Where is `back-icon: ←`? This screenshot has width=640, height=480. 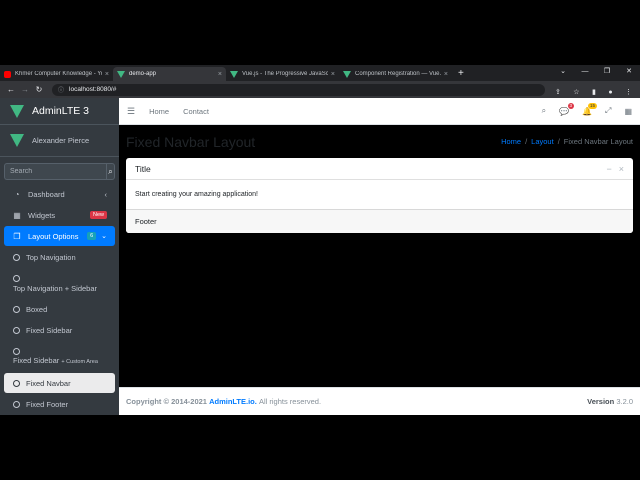 back-icon: ← is located at coordinates (11, 89).